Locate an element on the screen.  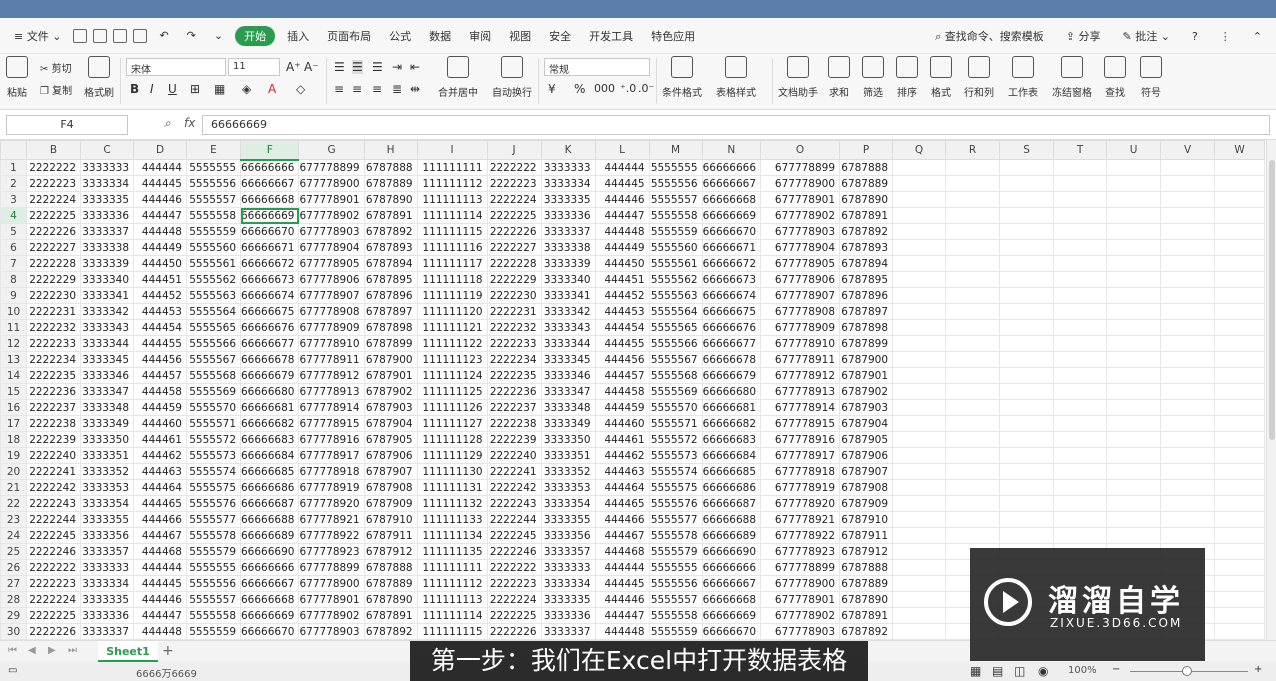
cell: 3333335 is located at coordinates (107, 199).